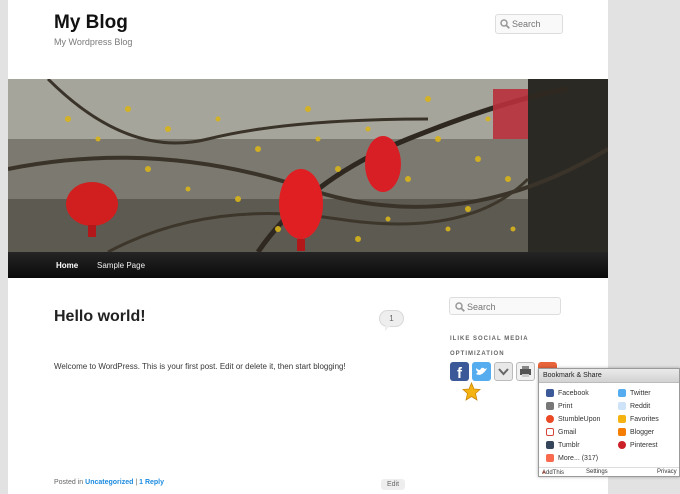 The width and height of the screenshot is (680, 494). I want to click on popup-item-tumblr: Tumblr, so click(563, 445).